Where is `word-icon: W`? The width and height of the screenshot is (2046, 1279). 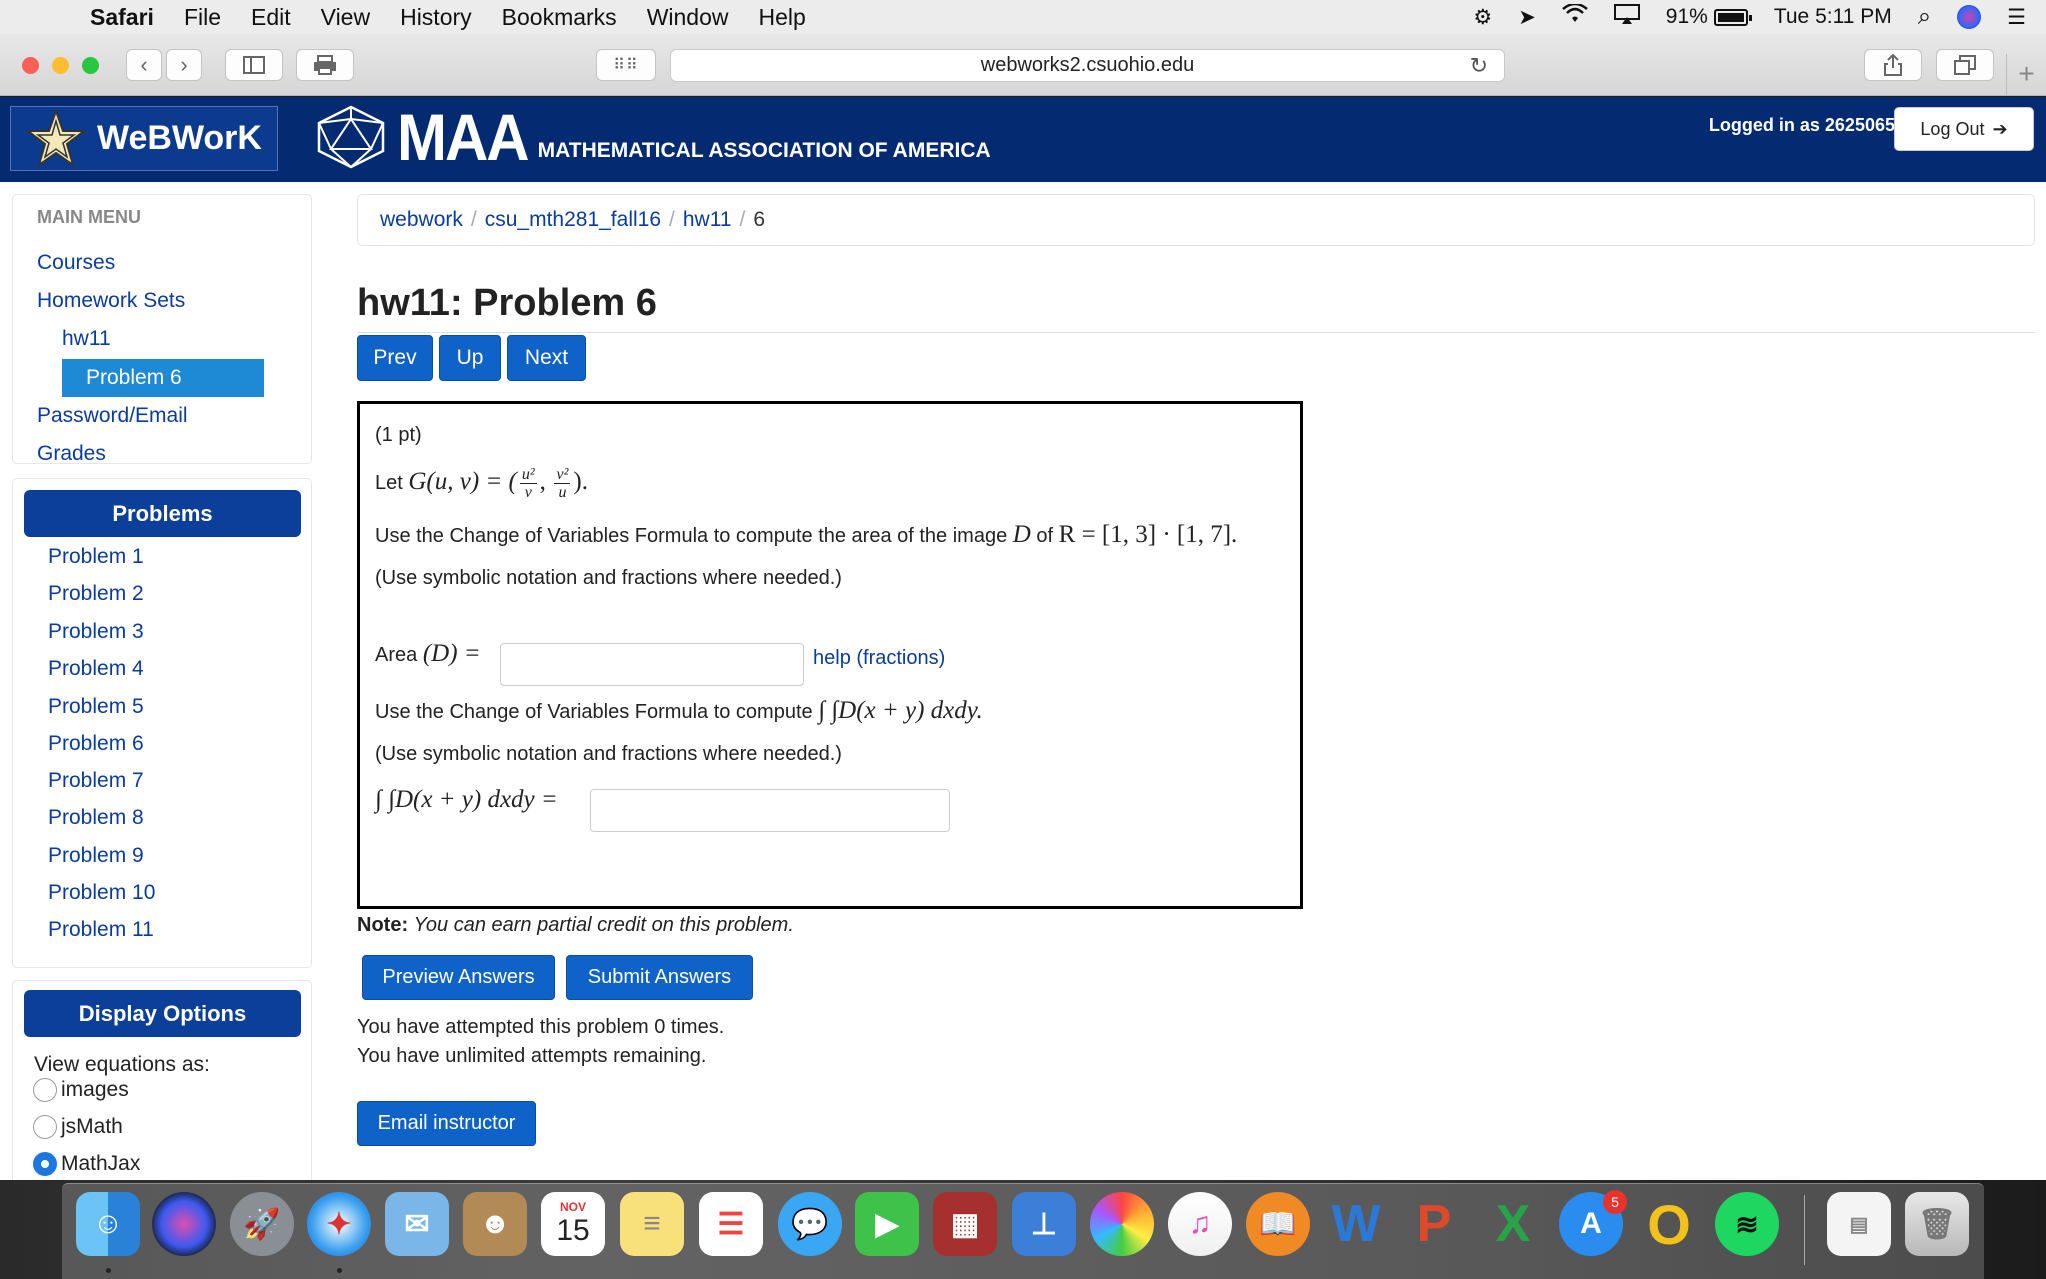 word-icon: W is located at coordinates (1356, 1224).